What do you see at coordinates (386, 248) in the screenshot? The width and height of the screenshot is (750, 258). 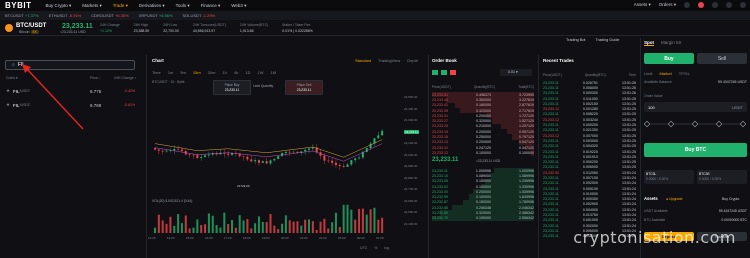 I see `log-toggle: log` at bounding box center [386, 248].